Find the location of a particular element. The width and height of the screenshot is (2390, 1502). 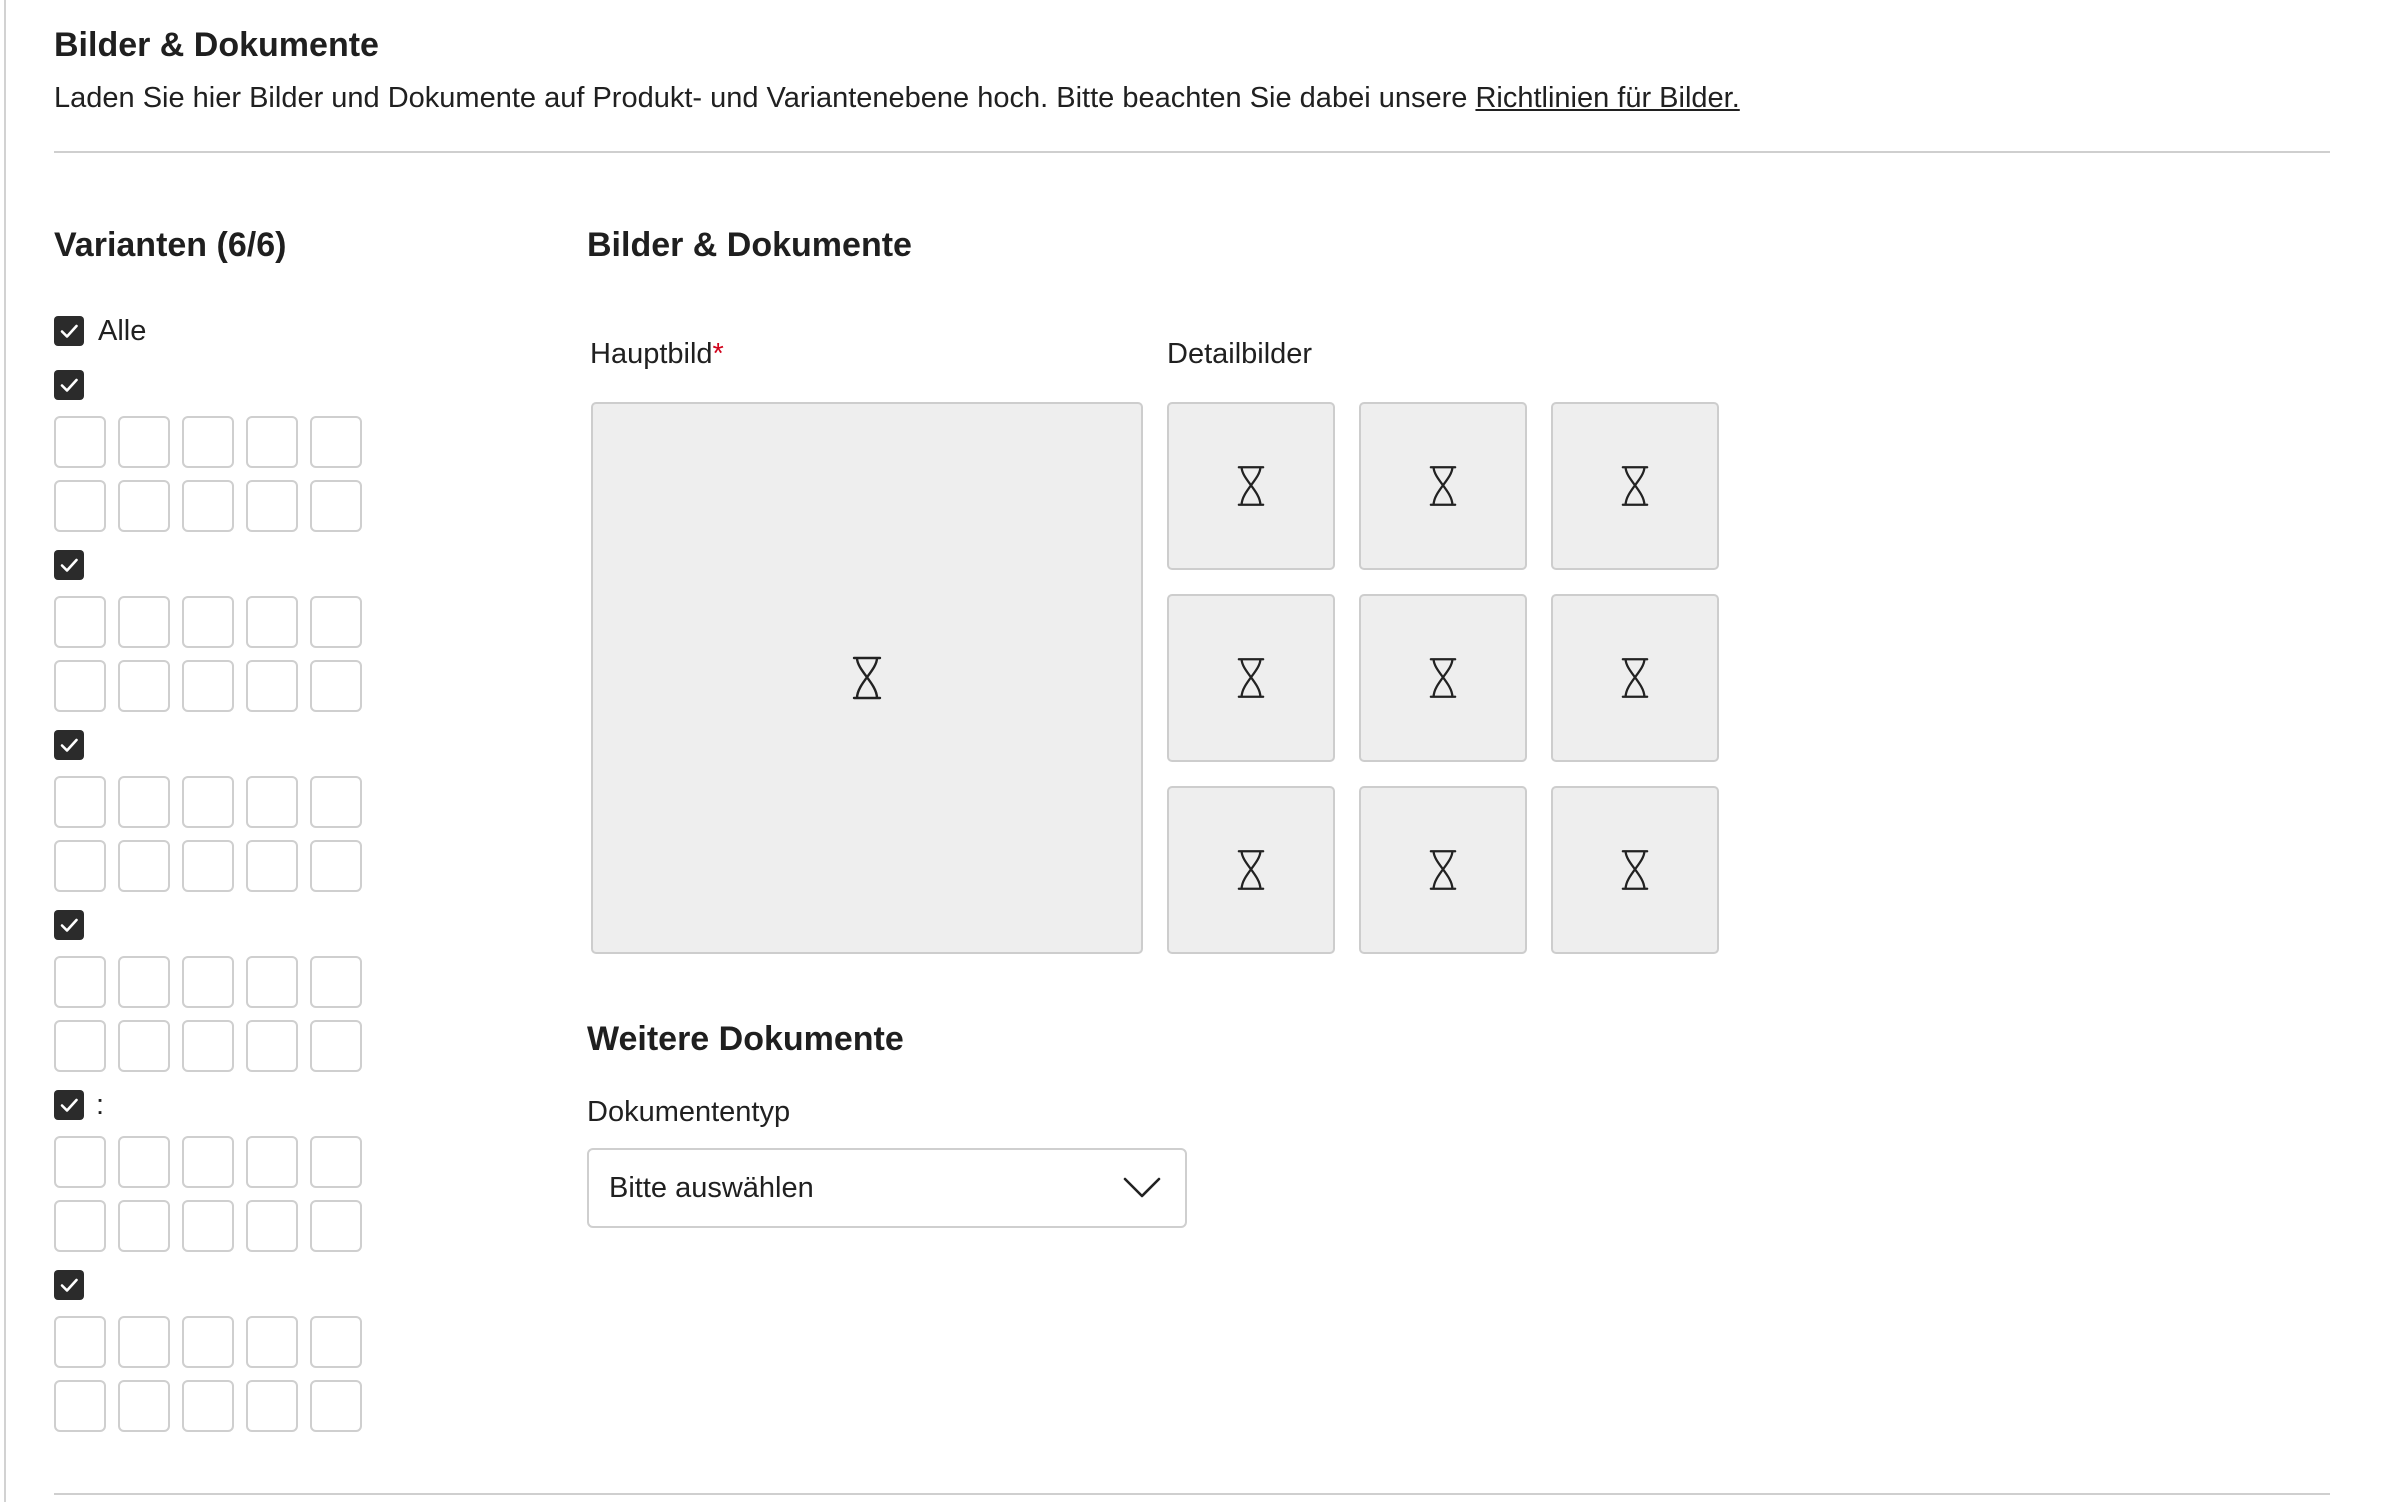

main-image-upload is located at coordinates (867, 678).